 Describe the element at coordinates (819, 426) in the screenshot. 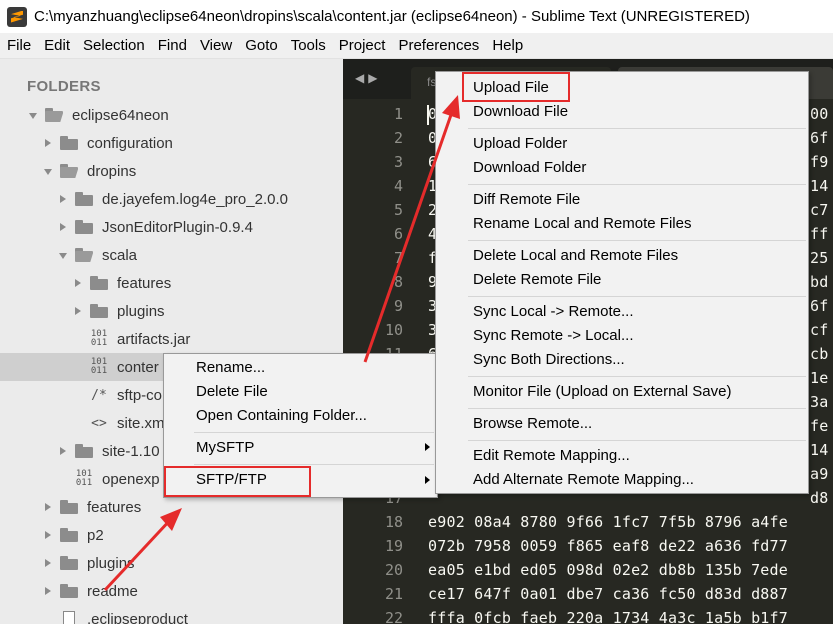

I see `code-line-fragment: fe` at that location.